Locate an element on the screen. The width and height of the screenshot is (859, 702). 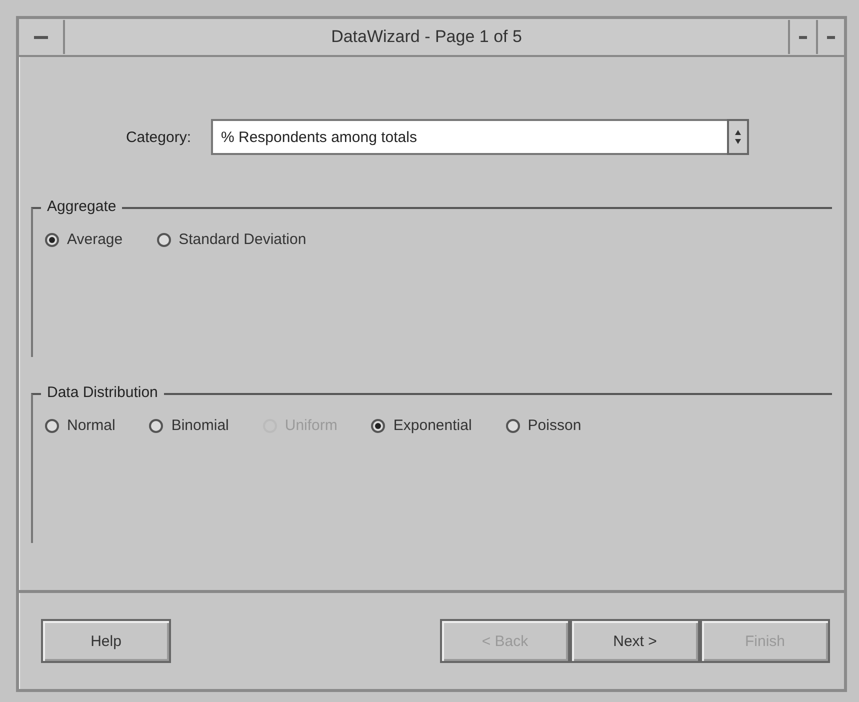
radio-option: Standard Deviation is located at coordinates (231, 239).